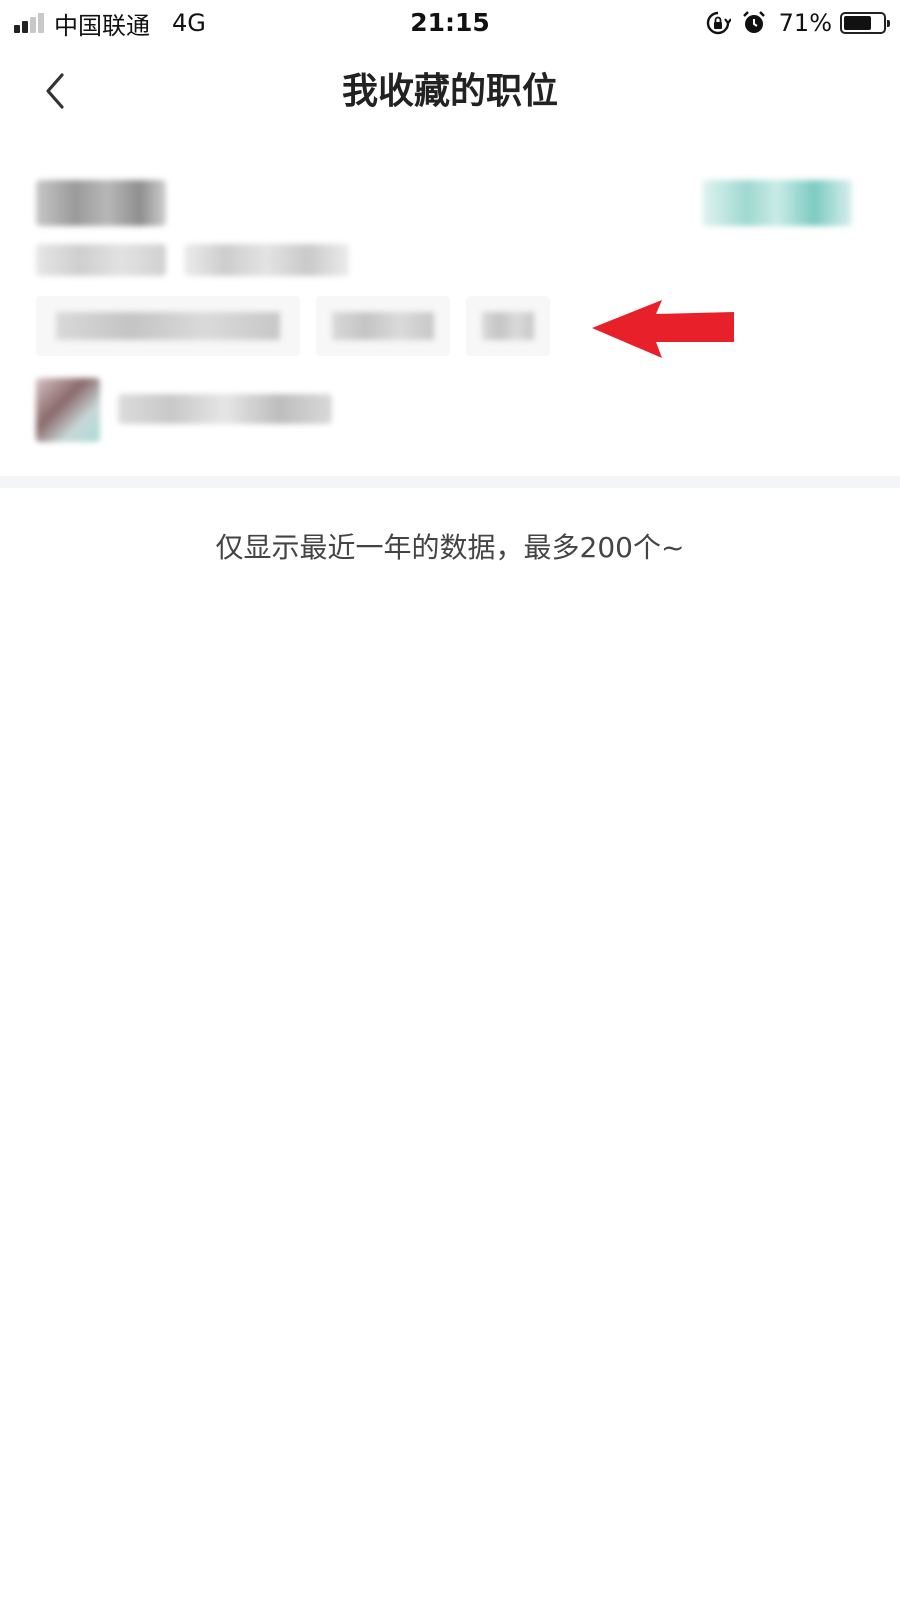  I want to click on job-title-redacted, so click(101, 203).